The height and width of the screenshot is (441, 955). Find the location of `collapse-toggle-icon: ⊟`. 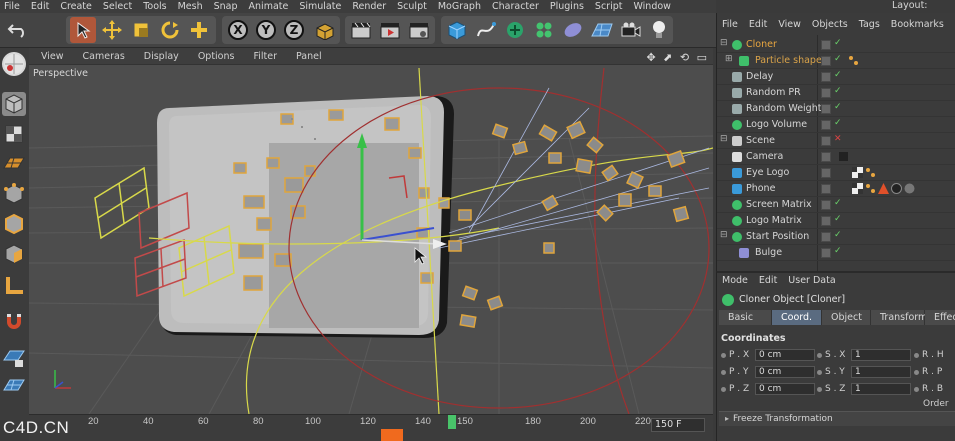

collapse-toggle-icon: ⊟ is located at coordinates (724, 235).